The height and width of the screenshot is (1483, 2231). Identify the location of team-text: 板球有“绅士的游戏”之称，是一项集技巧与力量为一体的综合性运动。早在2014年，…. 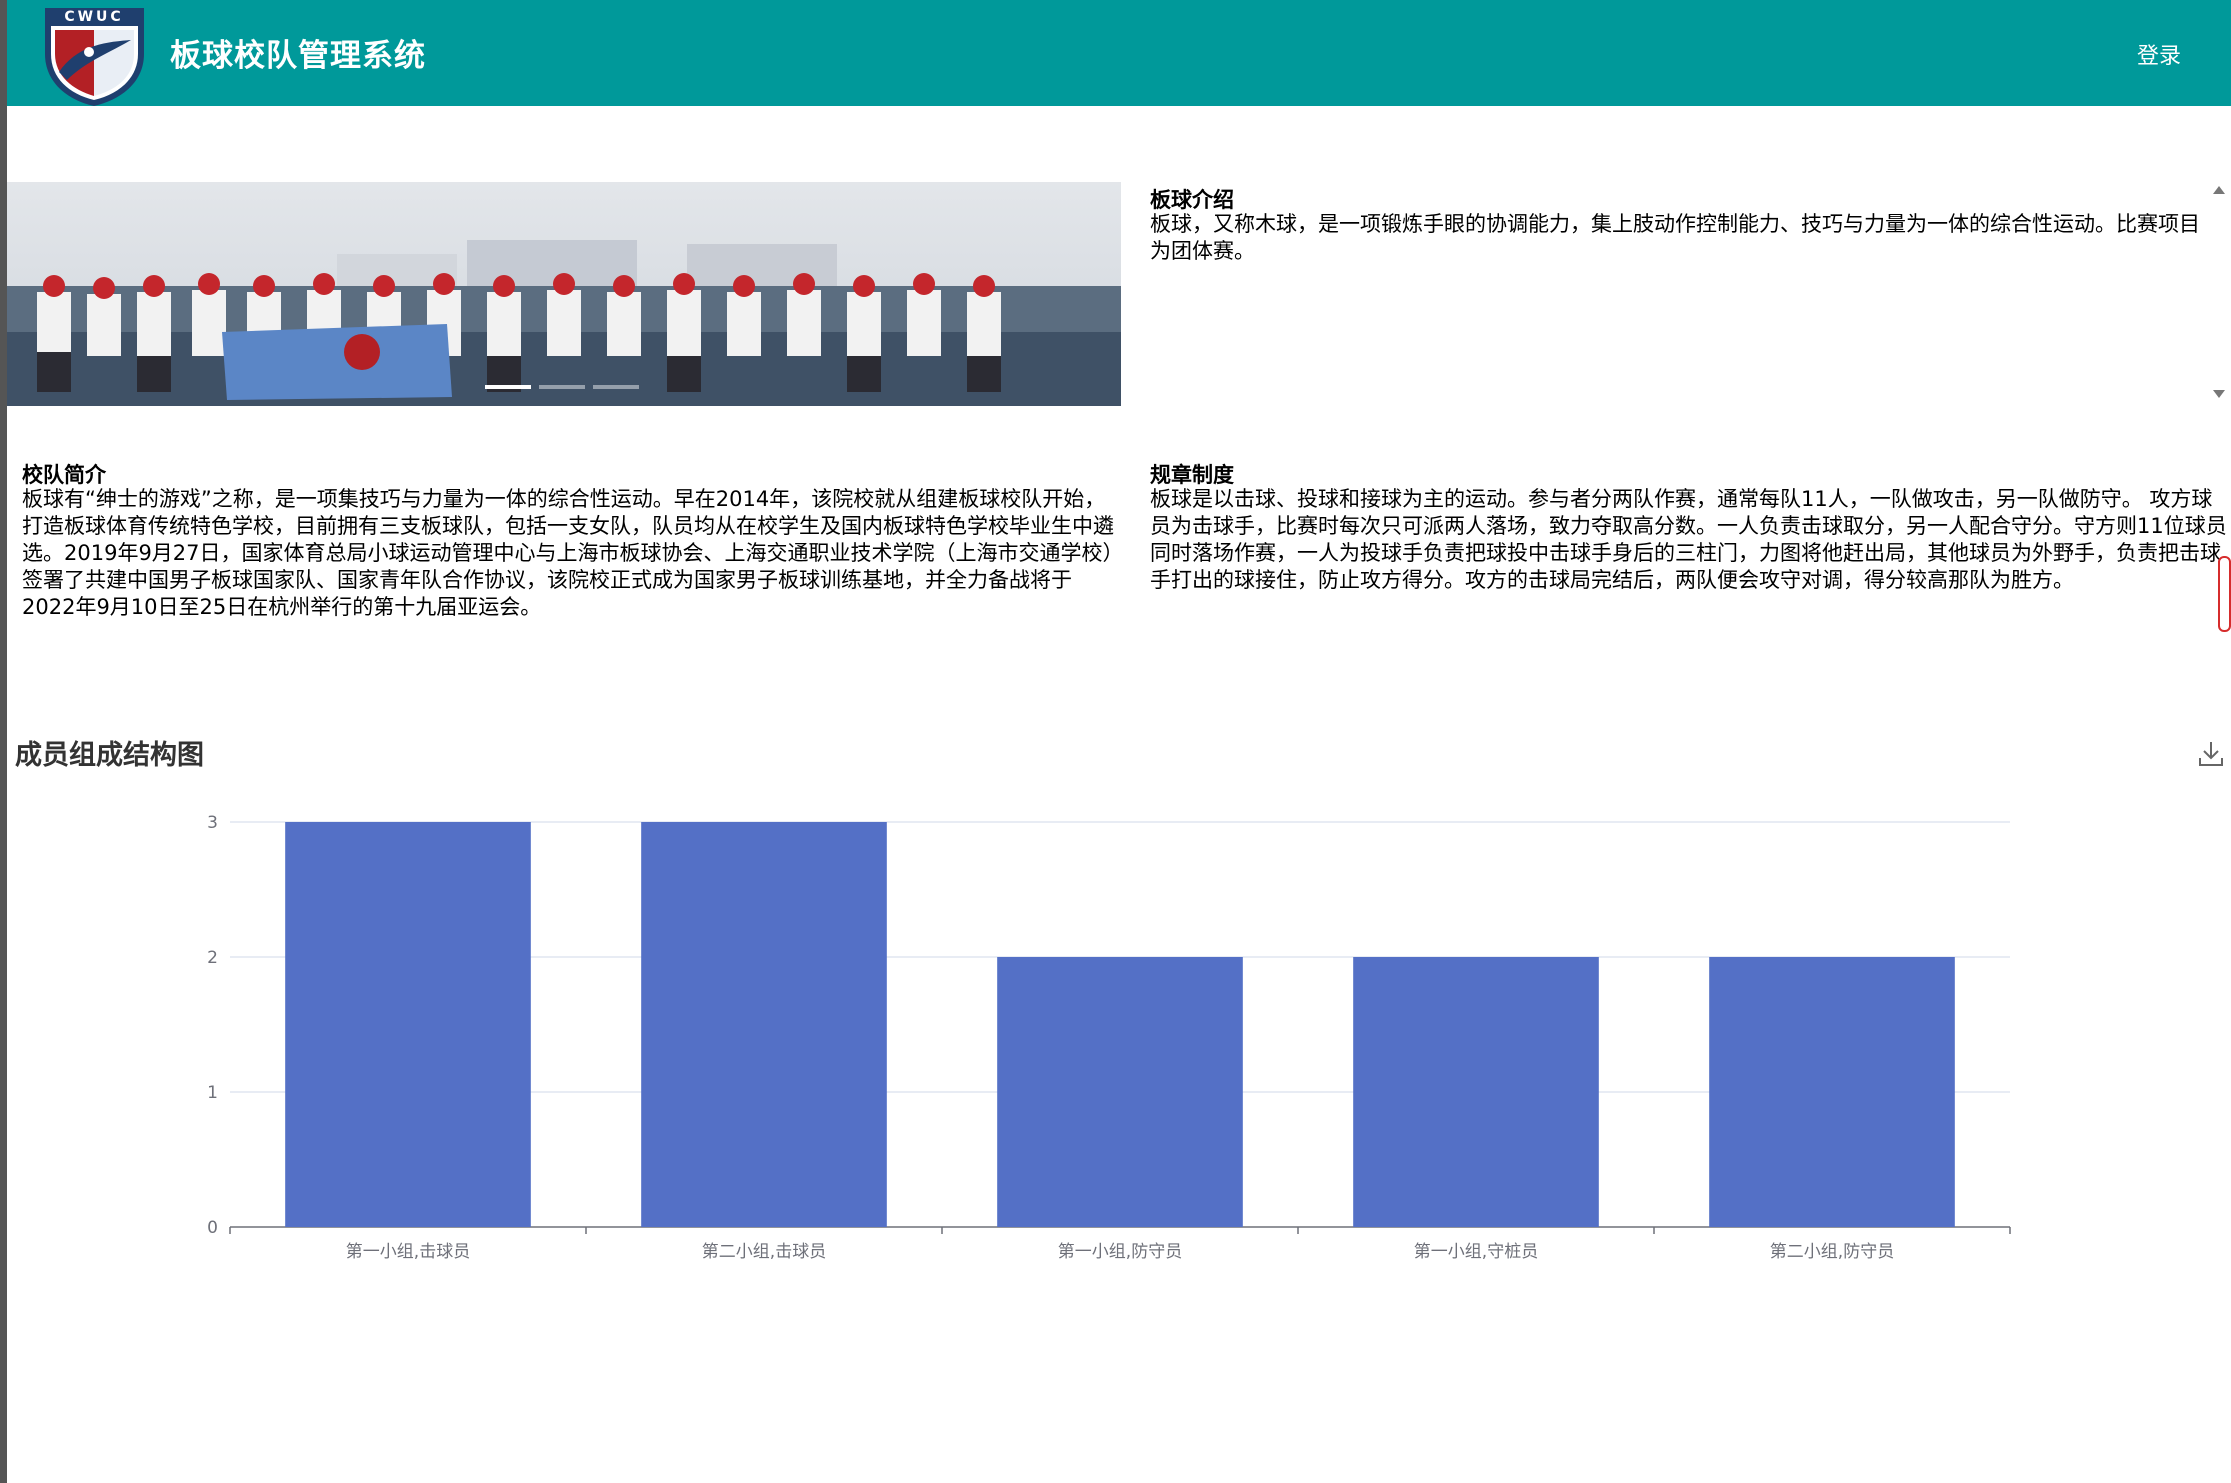
(568, 553).